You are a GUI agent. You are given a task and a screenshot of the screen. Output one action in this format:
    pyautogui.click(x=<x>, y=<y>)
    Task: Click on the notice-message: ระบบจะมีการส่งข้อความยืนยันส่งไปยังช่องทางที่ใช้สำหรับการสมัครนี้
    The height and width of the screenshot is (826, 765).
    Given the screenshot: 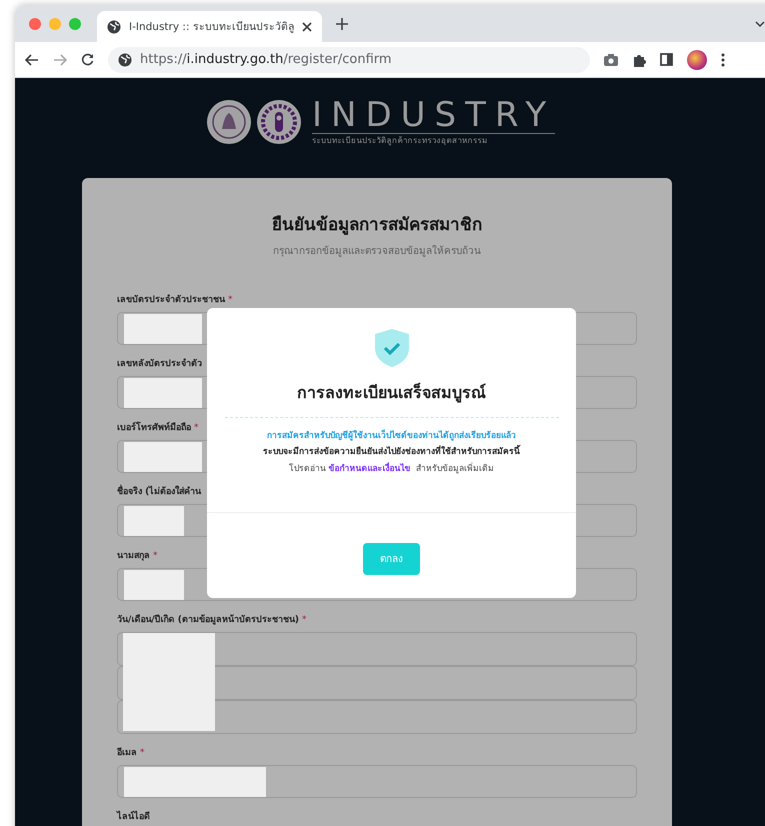 What is the action you would take?
    pyautogui.click(x=391, y=451)
    